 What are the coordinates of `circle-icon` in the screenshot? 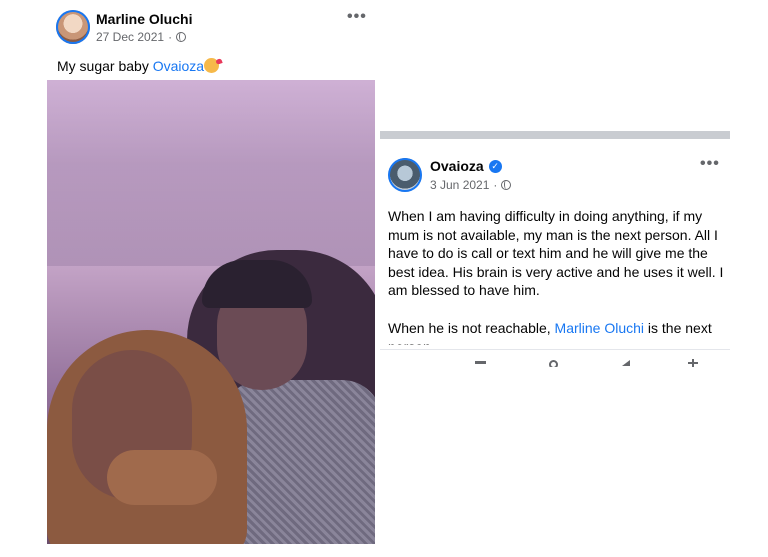 It's located at (554, 363).